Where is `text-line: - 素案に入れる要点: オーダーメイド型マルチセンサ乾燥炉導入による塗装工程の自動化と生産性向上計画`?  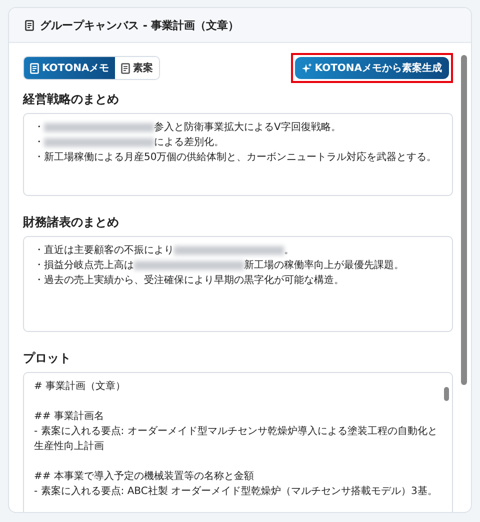
text-line: - 素案に入れる要点: オーダーメイド型マルチセンサ乾燥炉導入による塗装工程の自動化と生産性向上計画 is located at coordinates (236, 439).